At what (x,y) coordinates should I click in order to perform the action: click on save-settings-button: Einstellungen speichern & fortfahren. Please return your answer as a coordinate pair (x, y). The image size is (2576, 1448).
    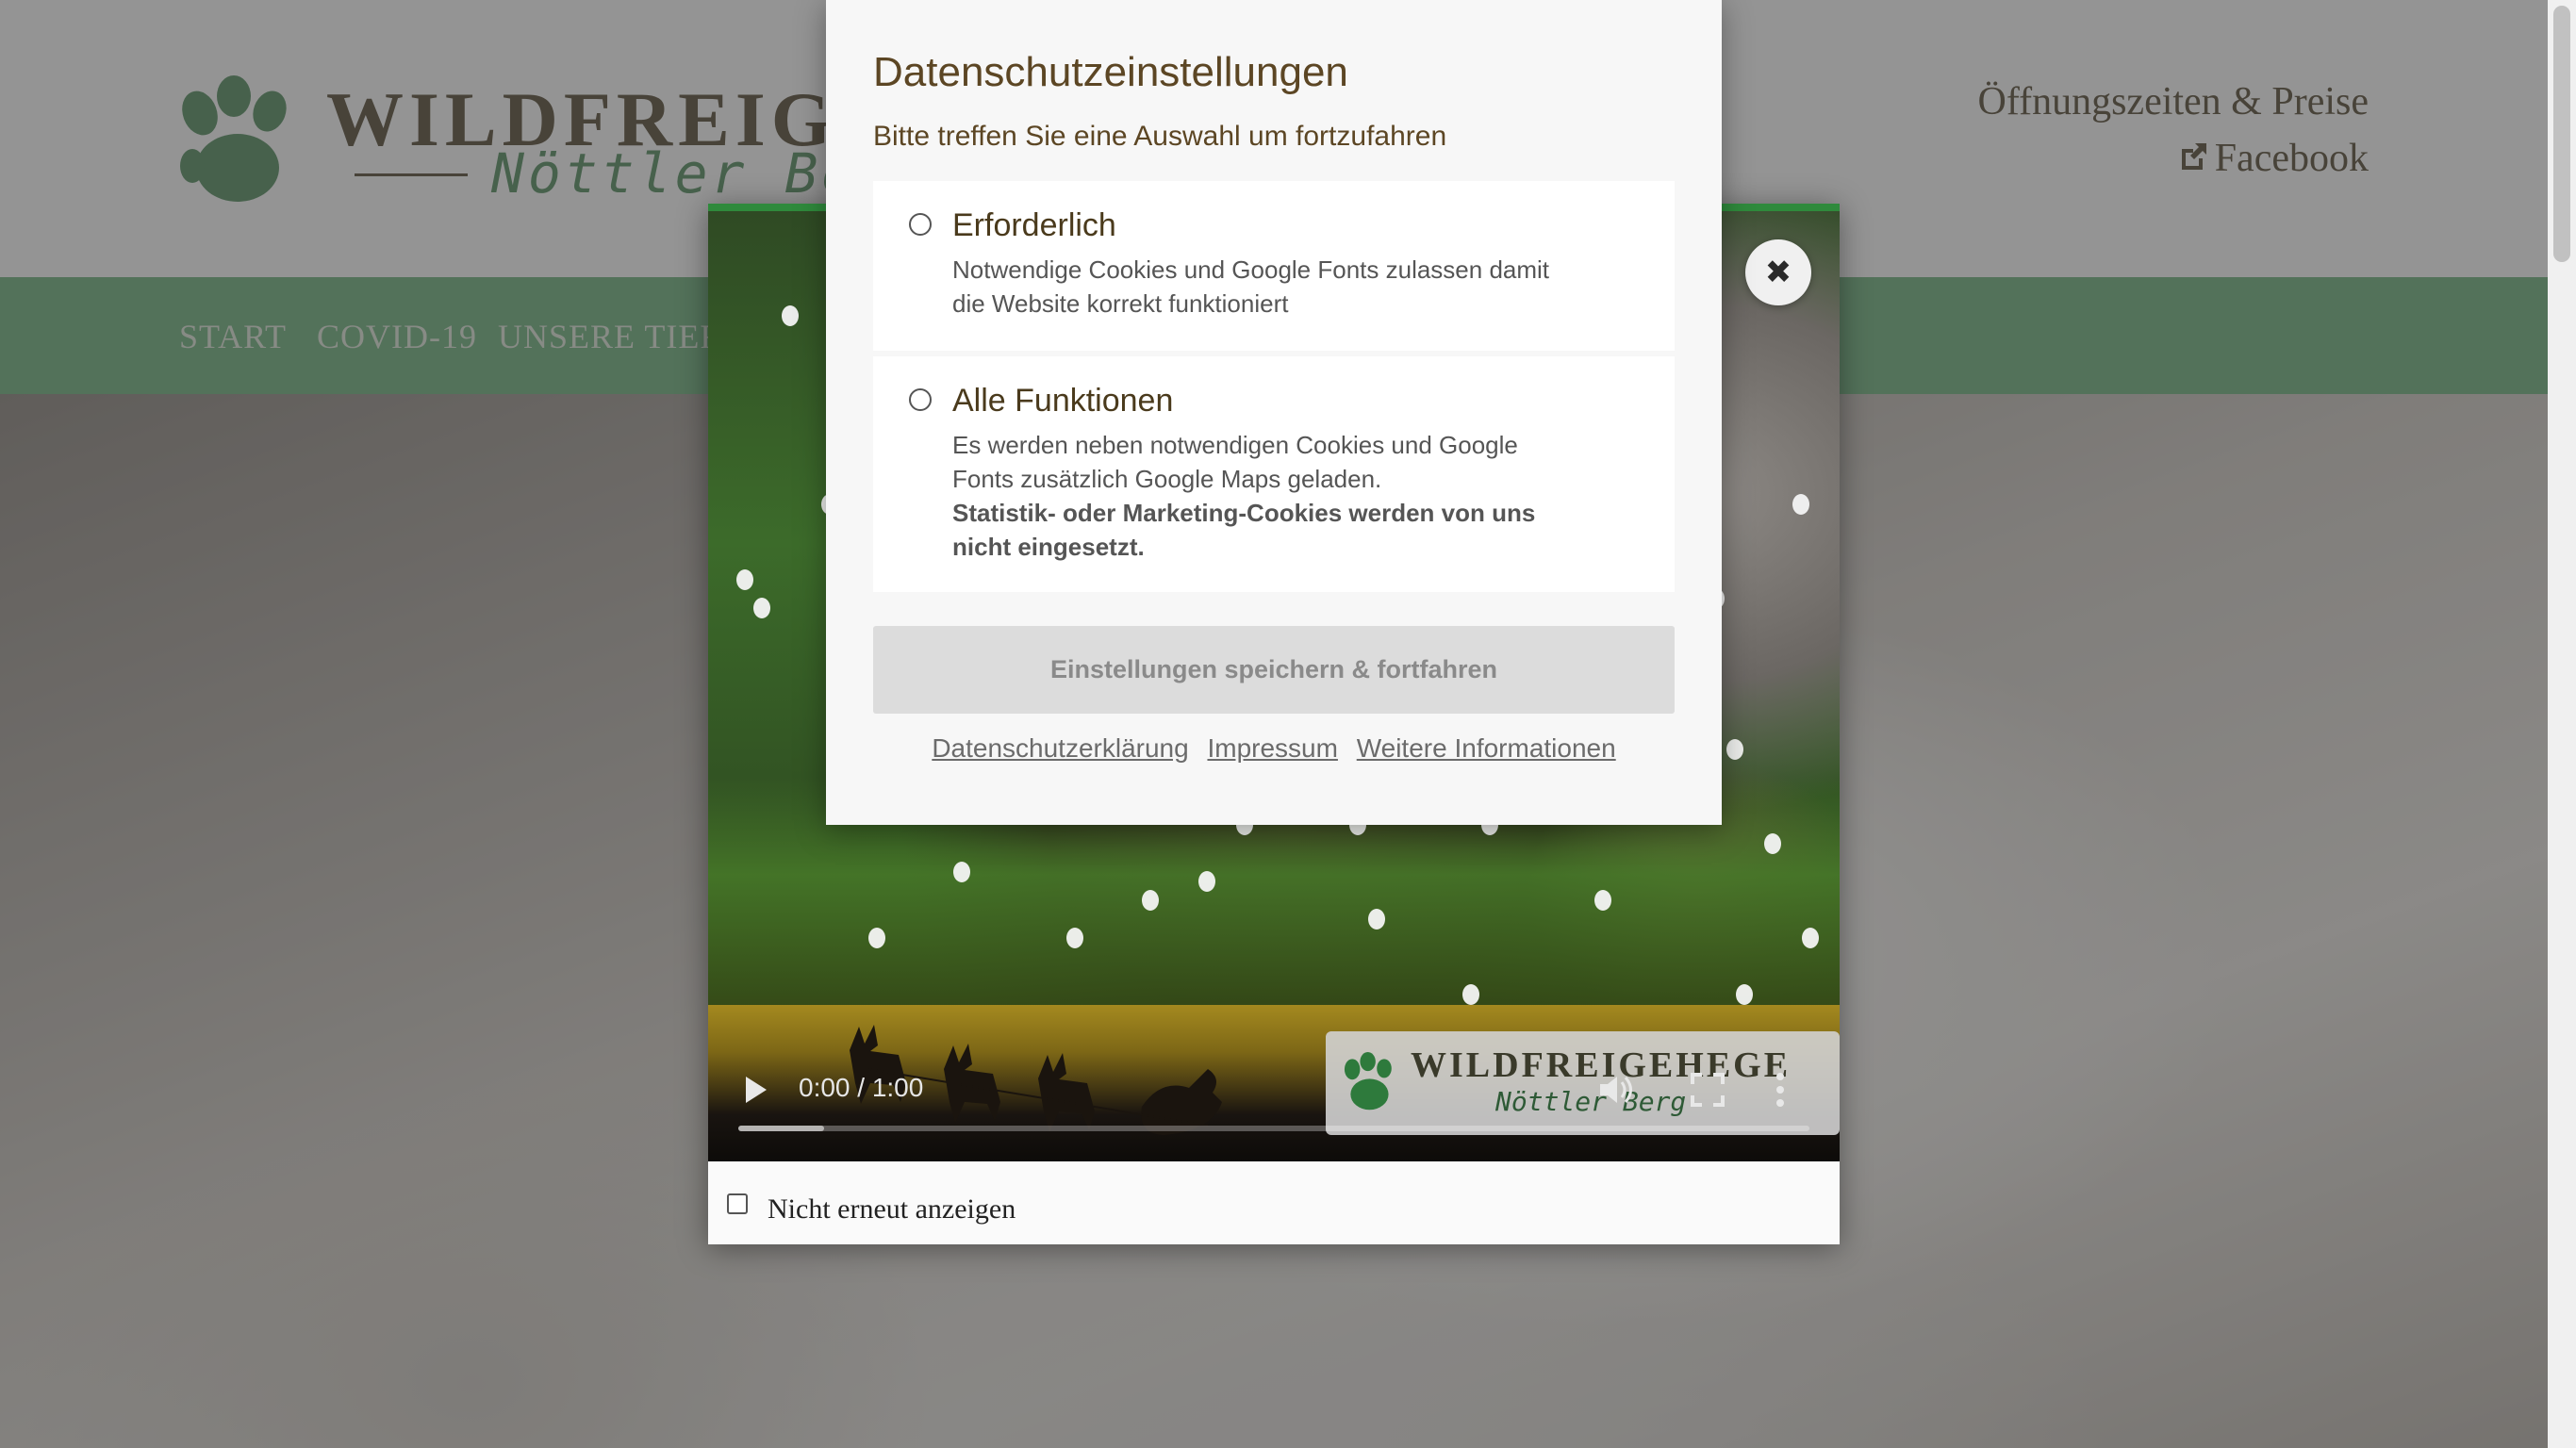
    Looking at the image, I should click on (1274, 670).